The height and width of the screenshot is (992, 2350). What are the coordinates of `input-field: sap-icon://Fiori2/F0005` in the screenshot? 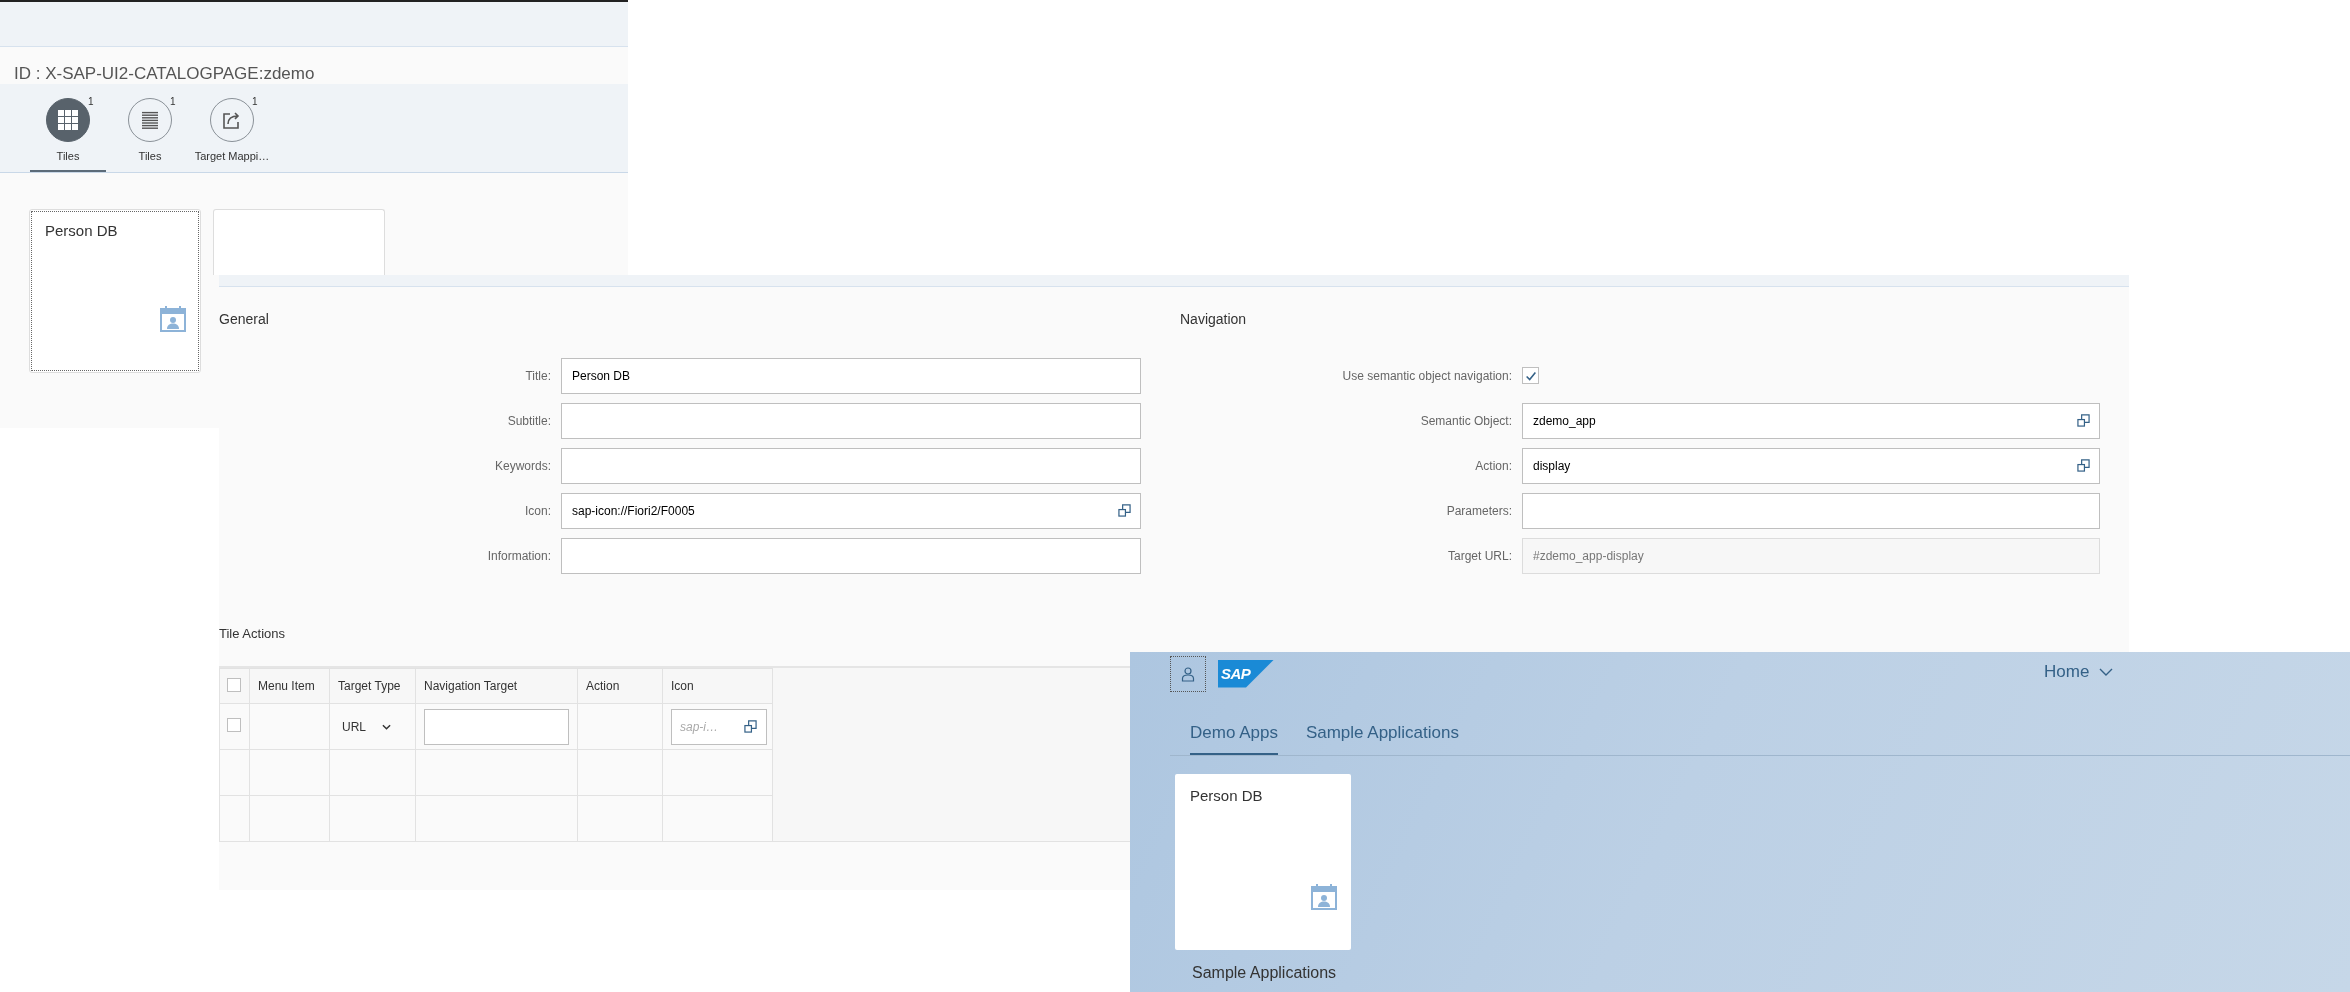 It's located at (851, 510).